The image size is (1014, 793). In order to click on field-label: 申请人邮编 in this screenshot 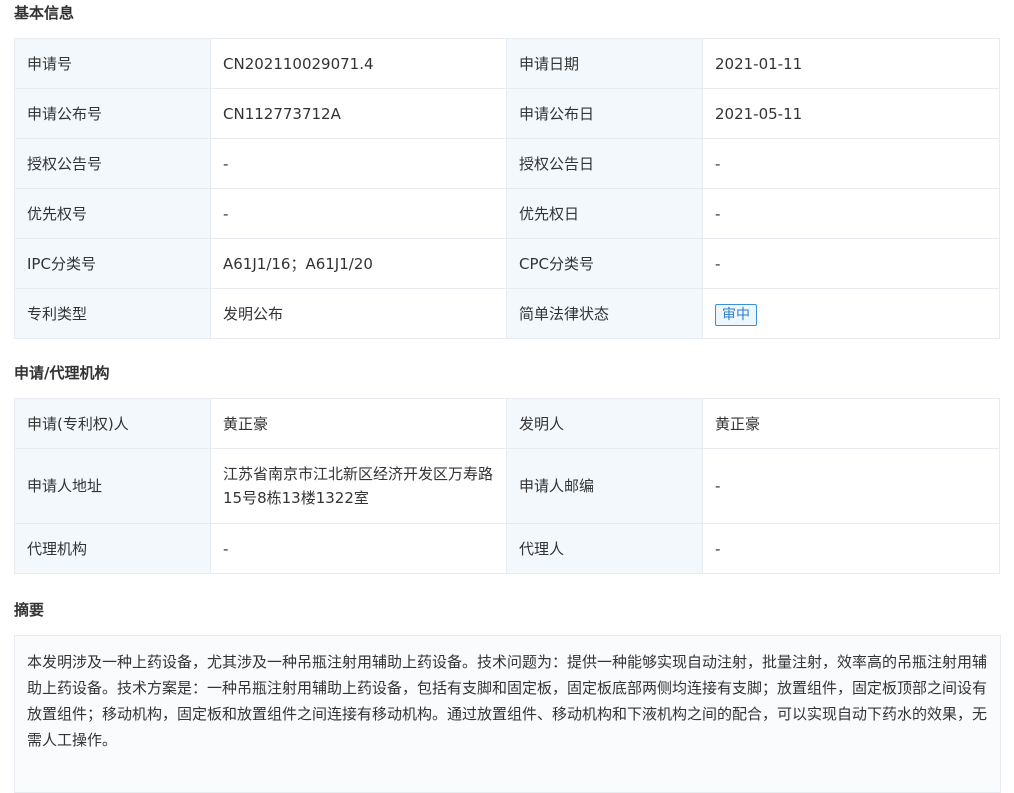, I will do `click(604, 486)`.